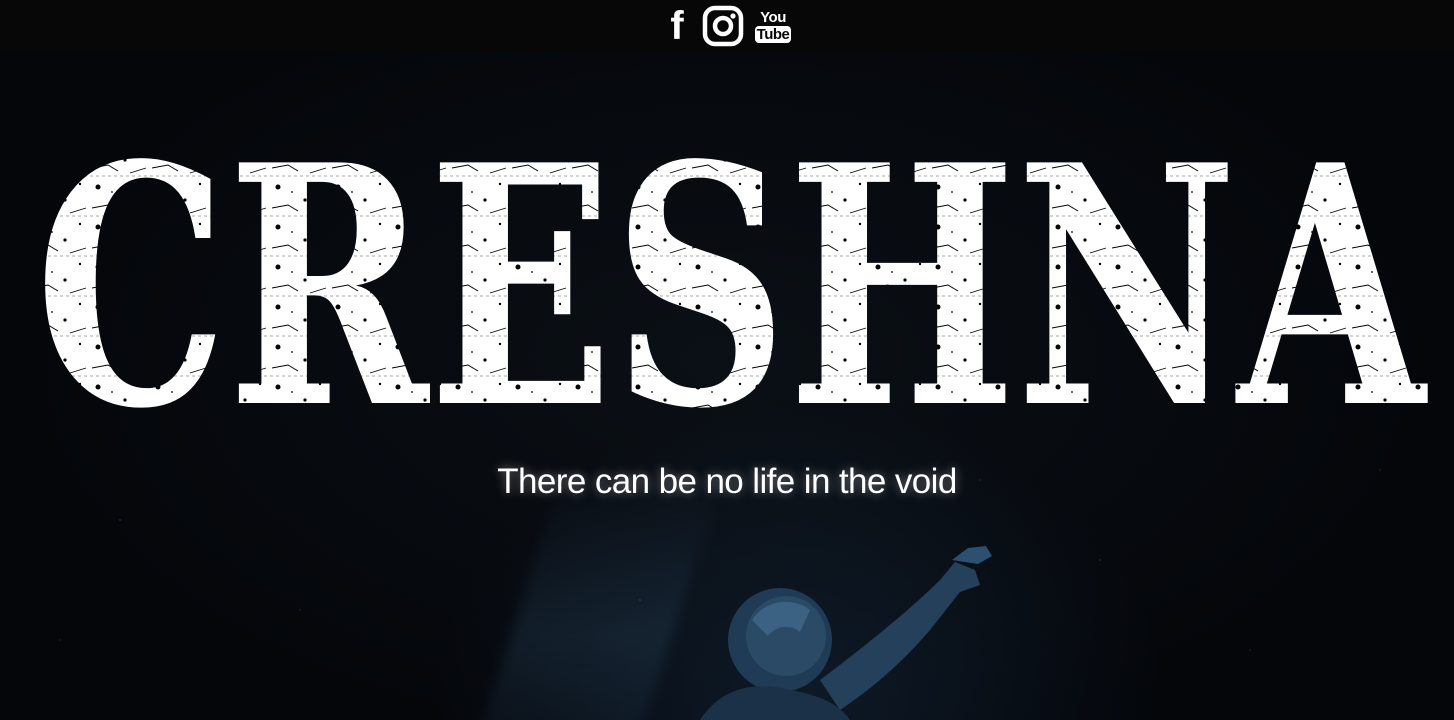  I want to click on social-bar: f You Tube, so click(727, 26).